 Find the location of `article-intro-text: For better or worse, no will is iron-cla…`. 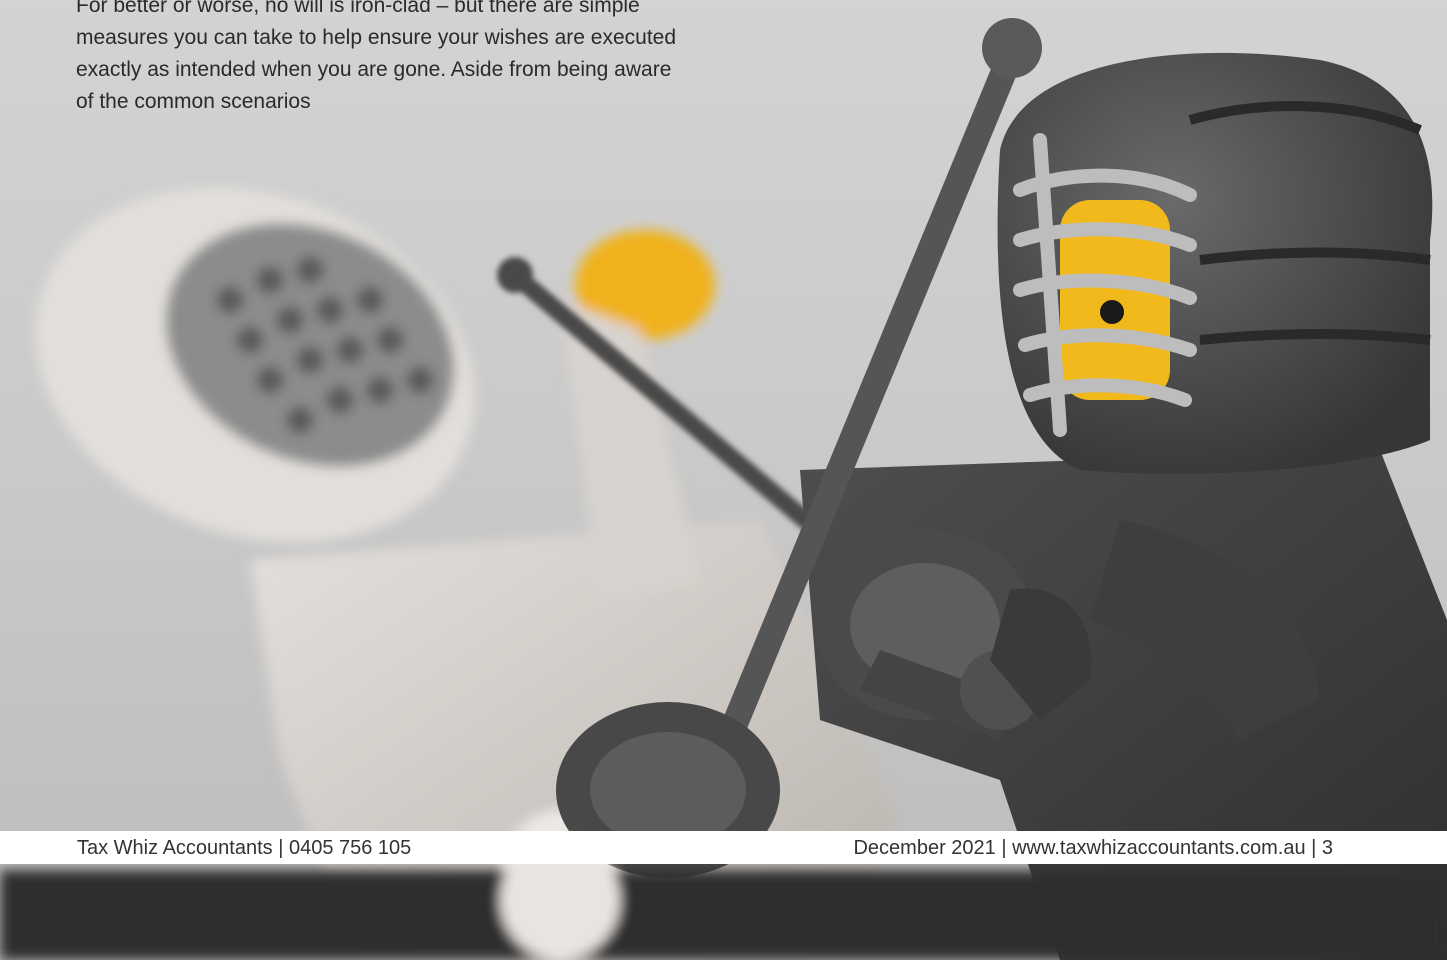

article-intro-text: For better or worse, no will is iron-cla… is located at coordinates (376, 56).